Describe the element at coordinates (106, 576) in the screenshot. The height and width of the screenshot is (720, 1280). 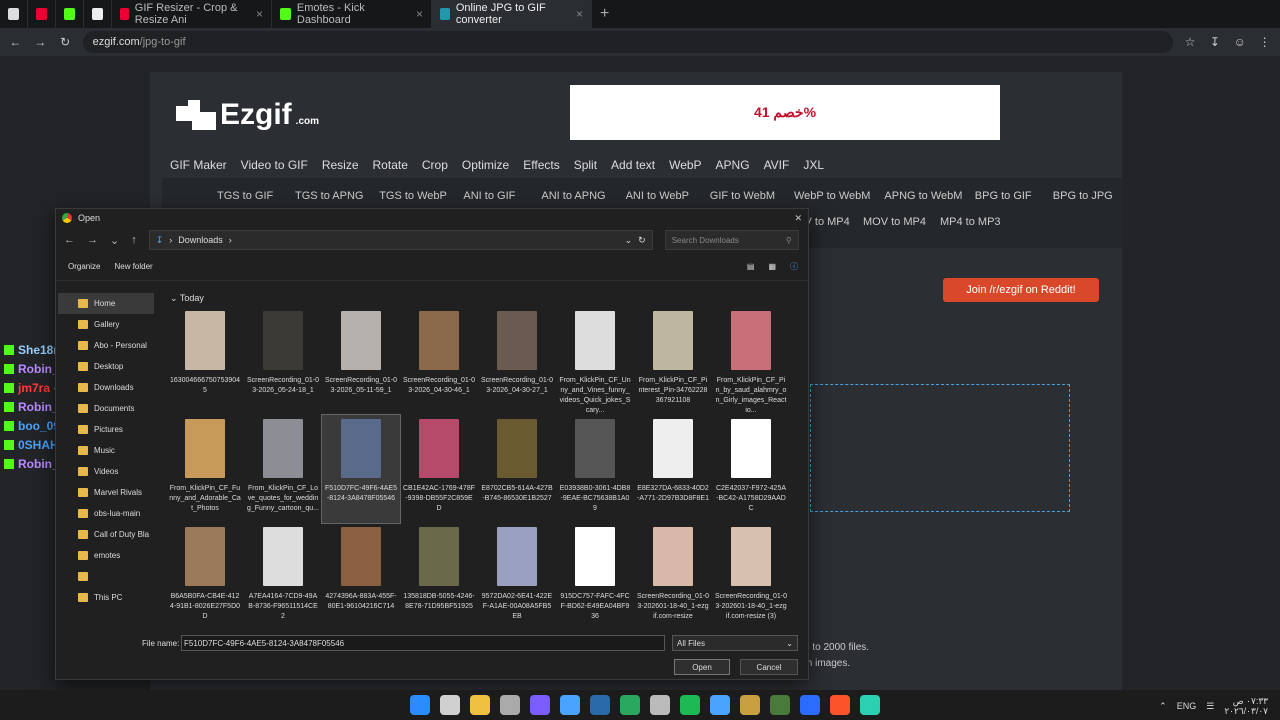
I see `sidebar-item` at that location.